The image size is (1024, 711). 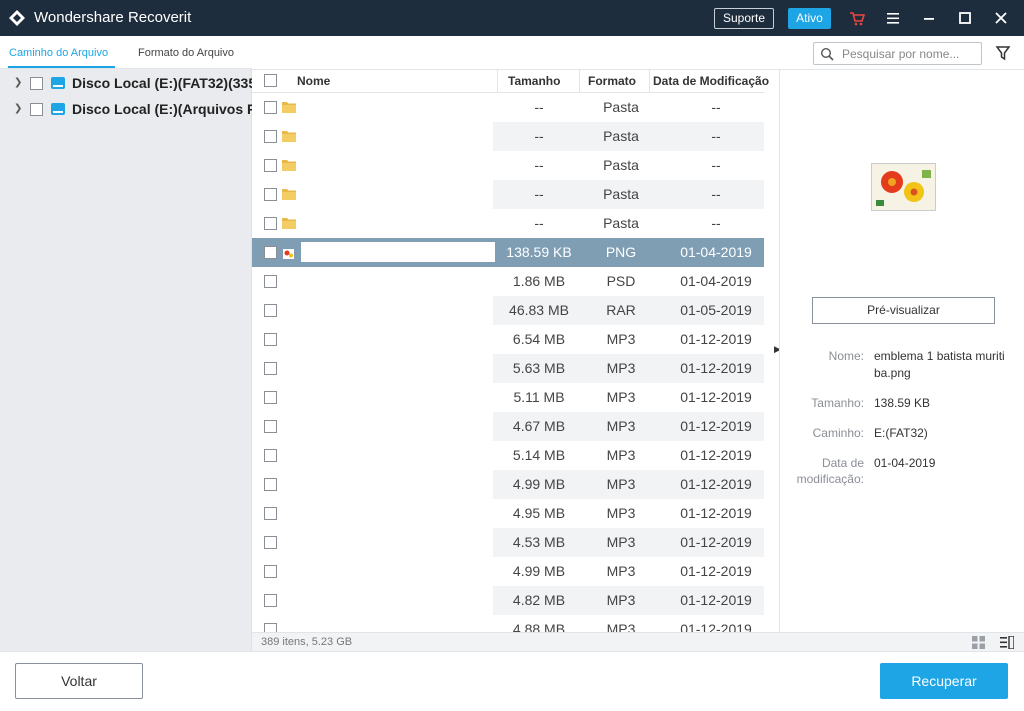 I want to click on recover-button: Recuperar, so click(x=944, y=681).